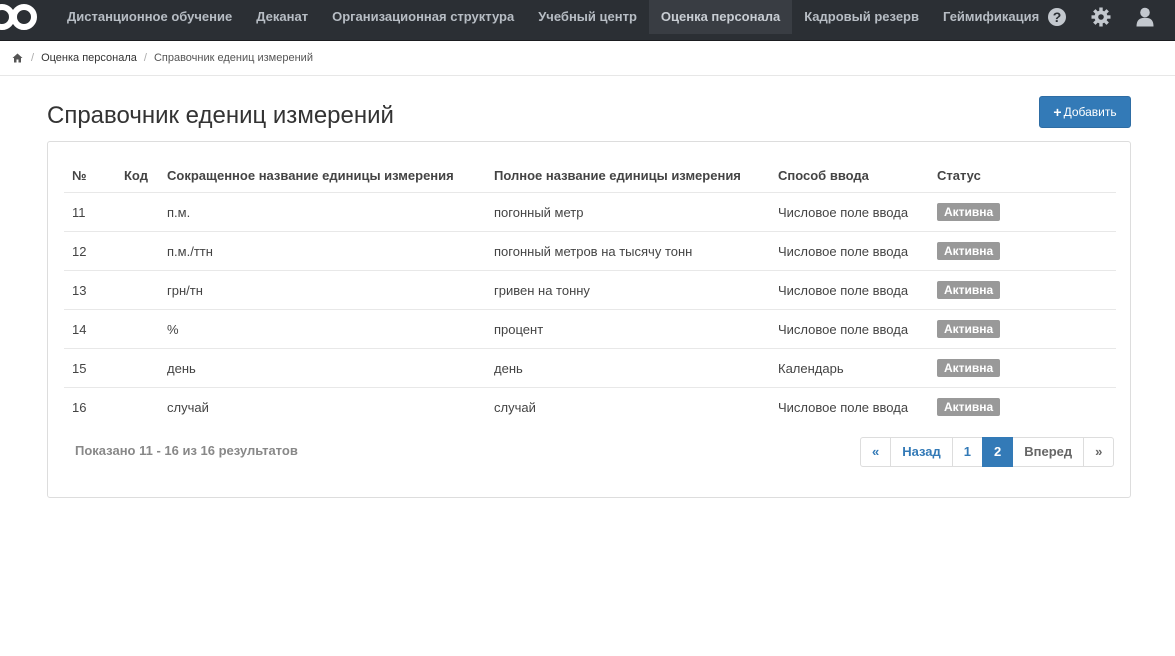 The width and height of the screenshot is (1175, 656). Describe the element at coordinates (322, 368) in the screenshot. I see `cell-short-name: день` at that location.